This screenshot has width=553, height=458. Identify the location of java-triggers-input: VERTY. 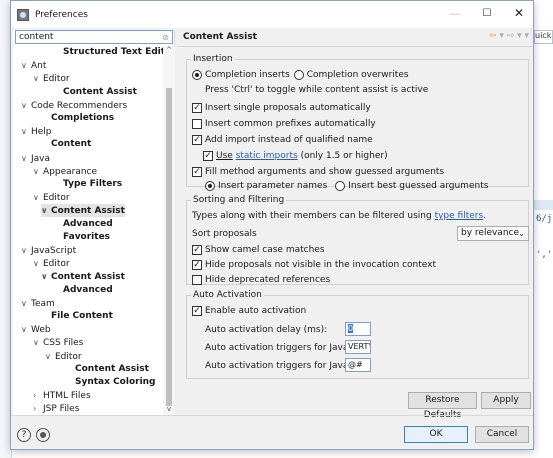
(358, 347).